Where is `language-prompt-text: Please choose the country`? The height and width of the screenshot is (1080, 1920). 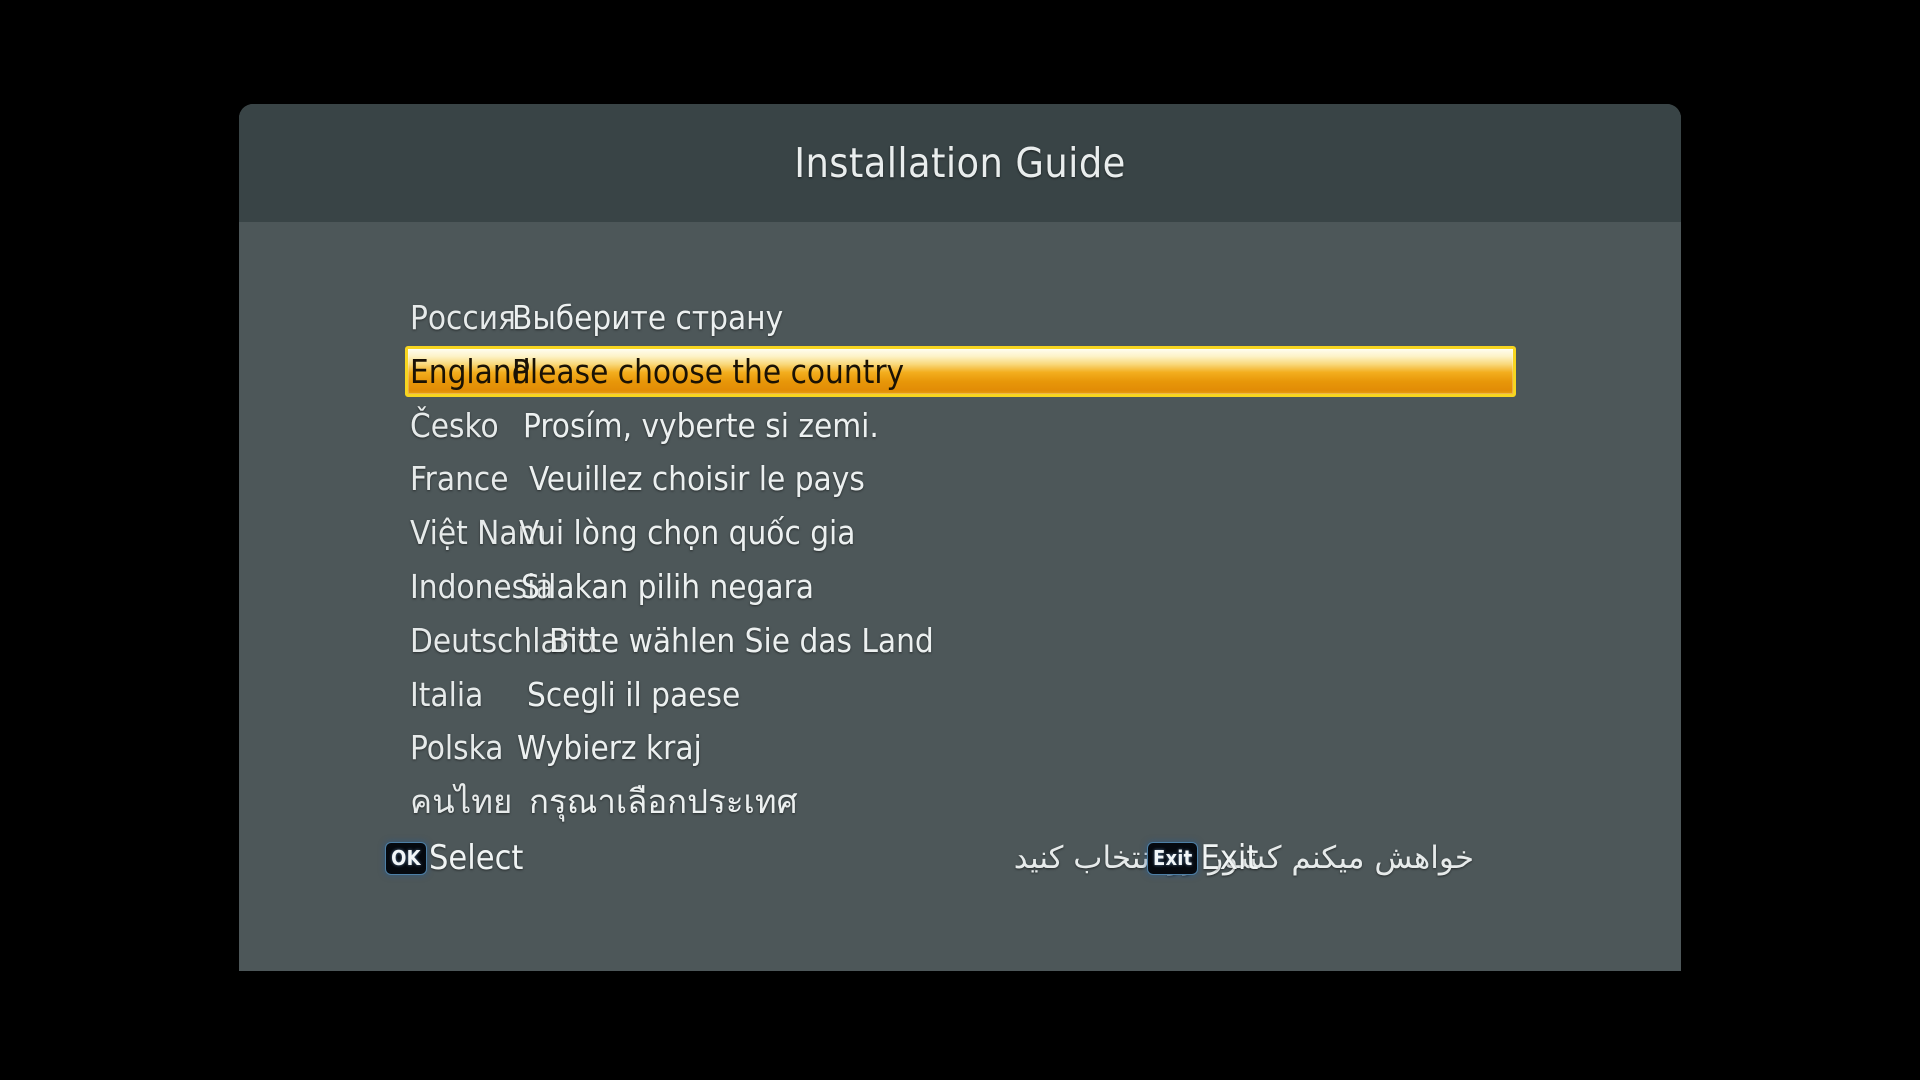
language-prompt-text: Please choose the country is located at coordinates (708, 371).